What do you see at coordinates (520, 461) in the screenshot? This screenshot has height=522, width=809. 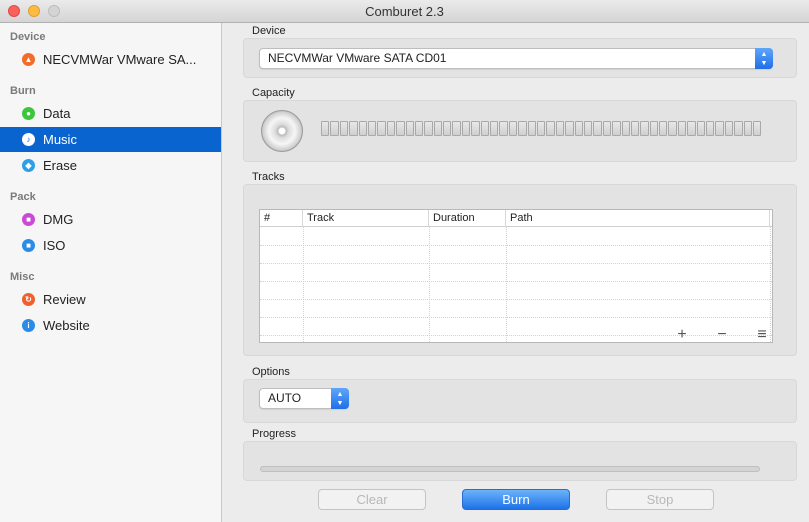 I see `progress-group` at bounding box center [520, 461].